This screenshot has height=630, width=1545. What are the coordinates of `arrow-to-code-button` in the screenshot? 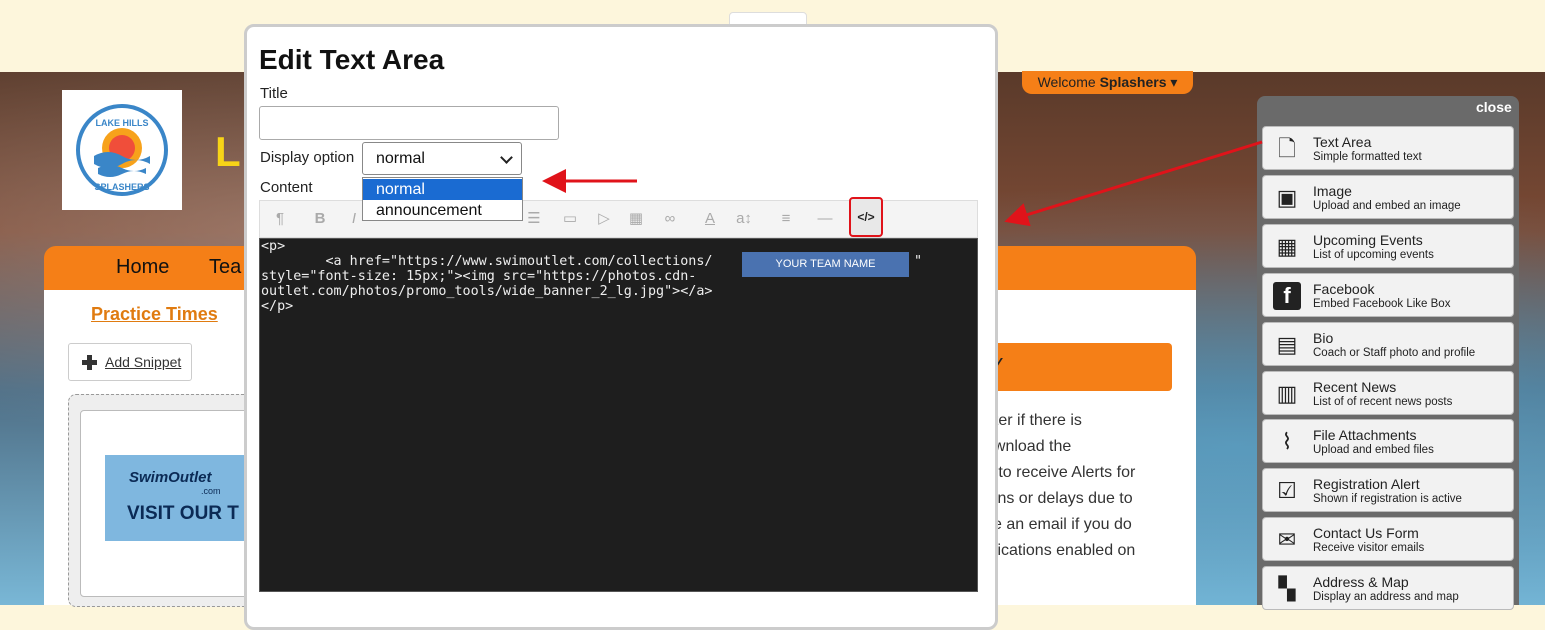 It's located at (1133, 183).